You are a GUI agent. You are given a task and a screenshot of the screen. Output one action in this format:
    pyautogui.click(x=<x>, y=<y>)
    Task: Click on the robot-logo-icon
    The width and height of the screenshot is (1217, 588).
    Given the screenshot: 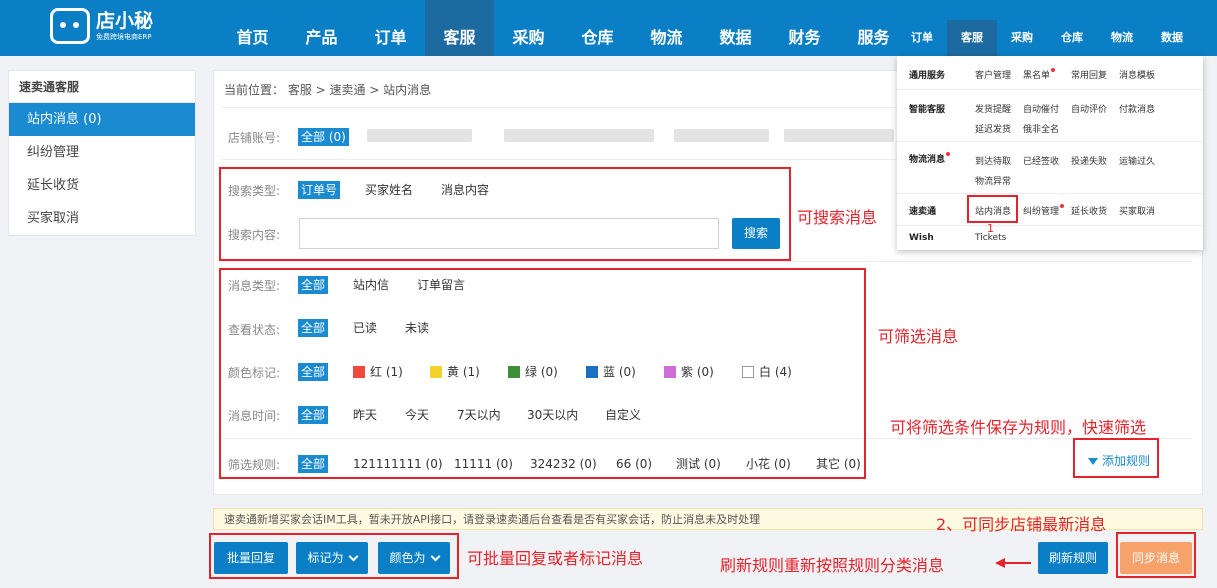 What is the action you would take?
    pyautogui.click(x=70, y=26)
    